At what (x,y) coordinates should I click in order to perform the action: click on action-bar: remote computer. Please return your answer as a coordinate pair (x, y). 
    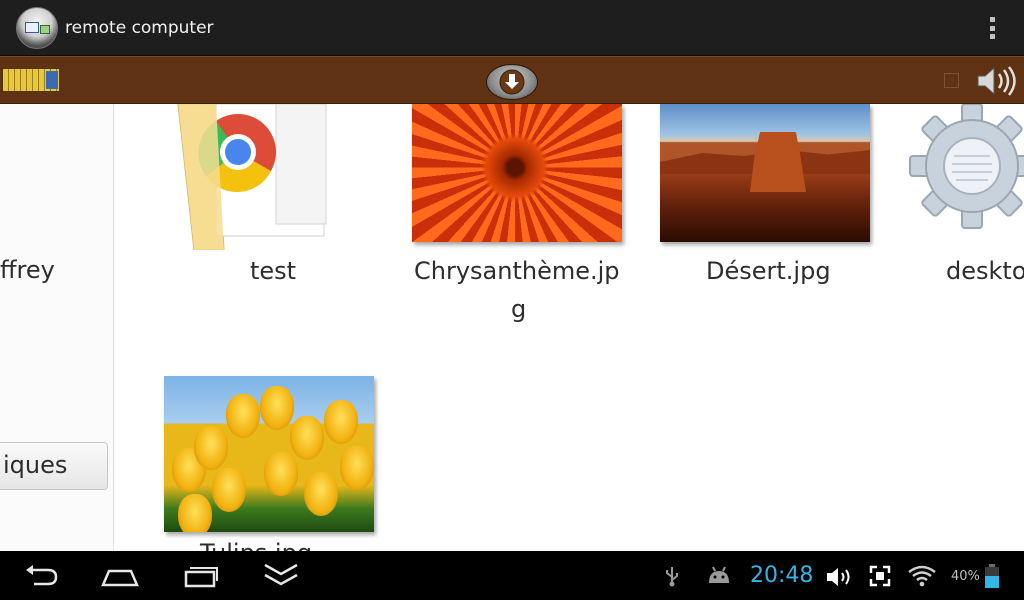
    Looking at the image, I should click on (512, 28).